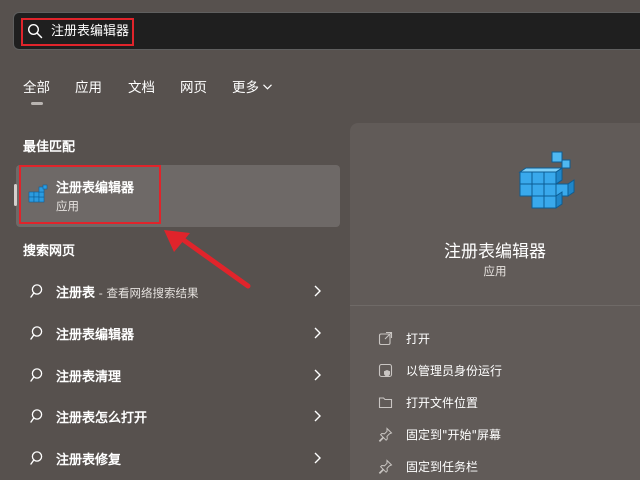  Describe the element at coordinates (267, 87) in the screenshot. I see `chevron-down-icon` at that location.